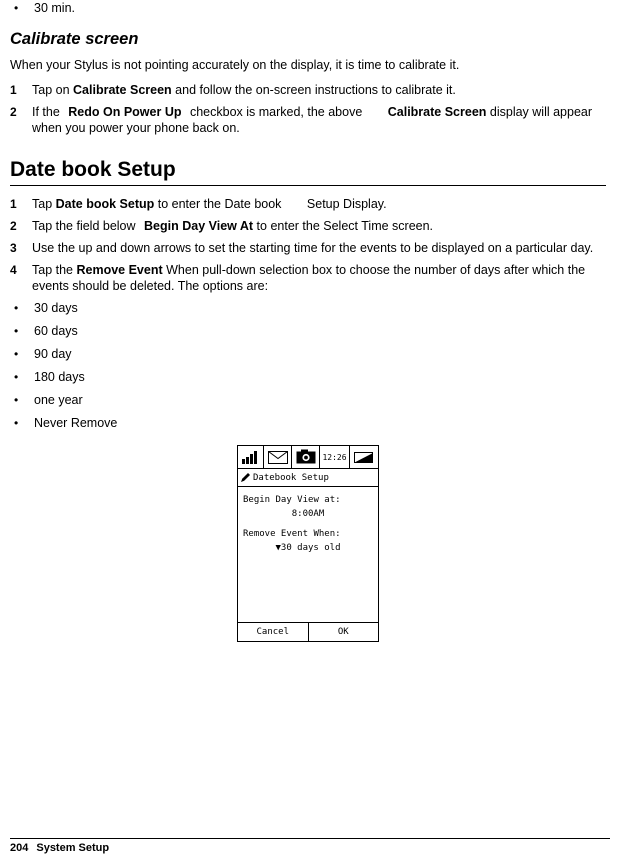 Image resolution: width=620 pixels, height=864 pixels. What do you see at coordinates (59, 377) in the screenshot?
I see `list-item-text: 180 days` at bounding box center [59, 377].